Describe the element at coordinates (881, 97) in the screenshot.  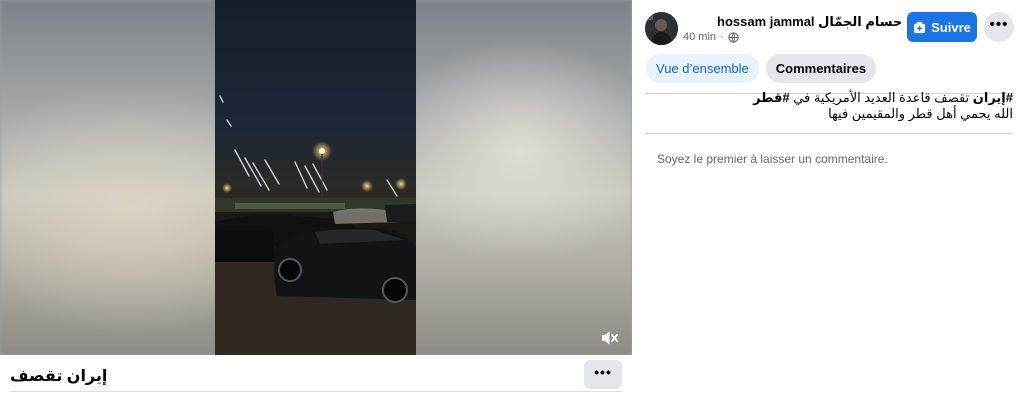
I see `post-text-body-1: تقصف قاعدة العديد الأمريكية في` at that location.